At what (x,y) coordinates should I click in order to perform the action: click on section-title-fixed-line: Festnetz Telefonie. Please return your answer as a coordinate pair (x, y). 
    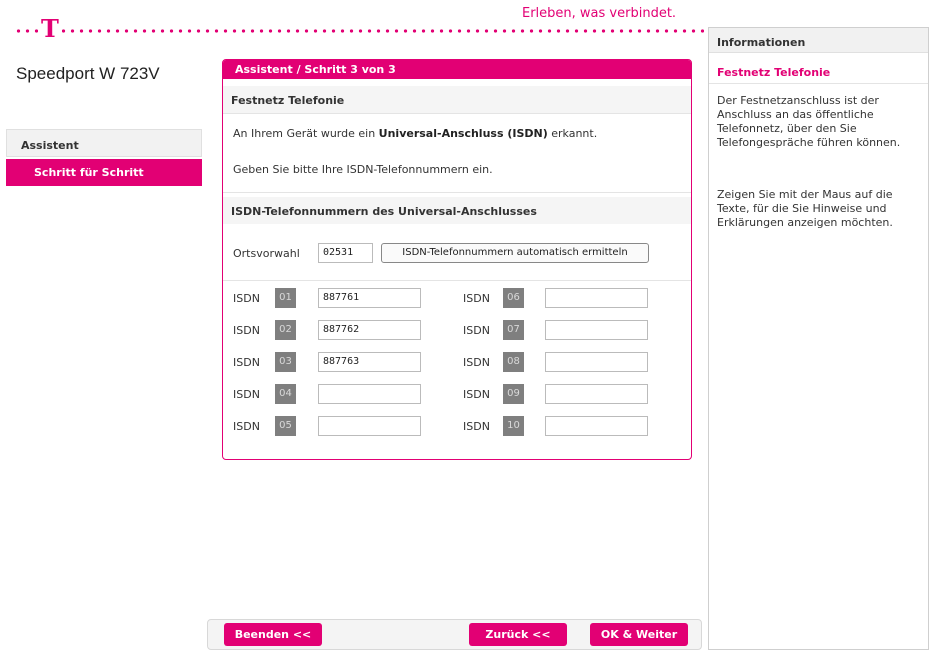
    Looking at the image, I should click on (457, 99).